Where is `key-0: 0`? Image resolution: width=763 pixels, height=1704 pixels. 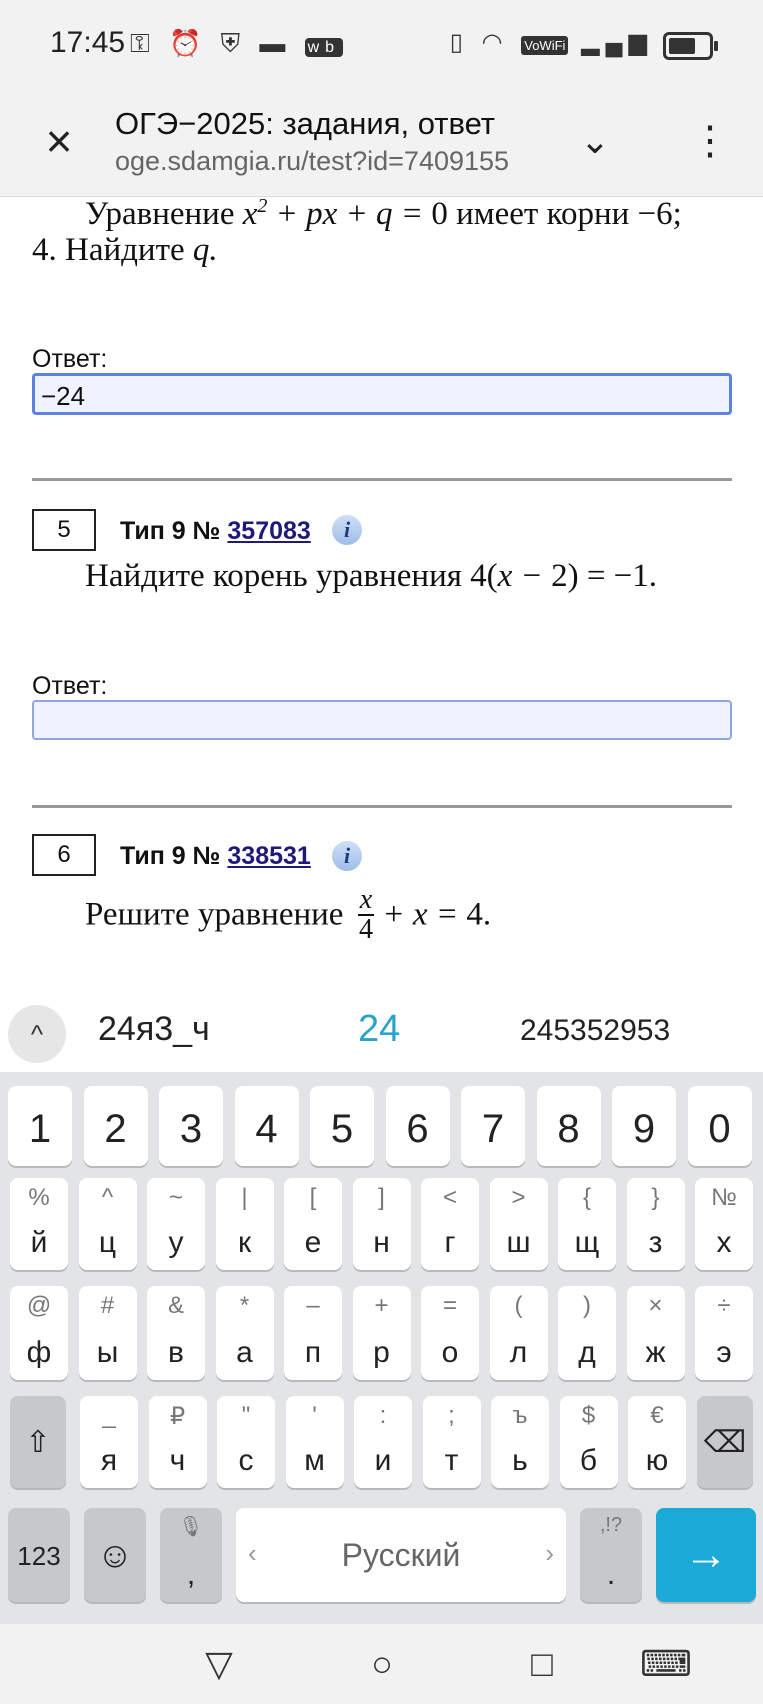
key-0: 0 is located at coordinates (719, 1126).